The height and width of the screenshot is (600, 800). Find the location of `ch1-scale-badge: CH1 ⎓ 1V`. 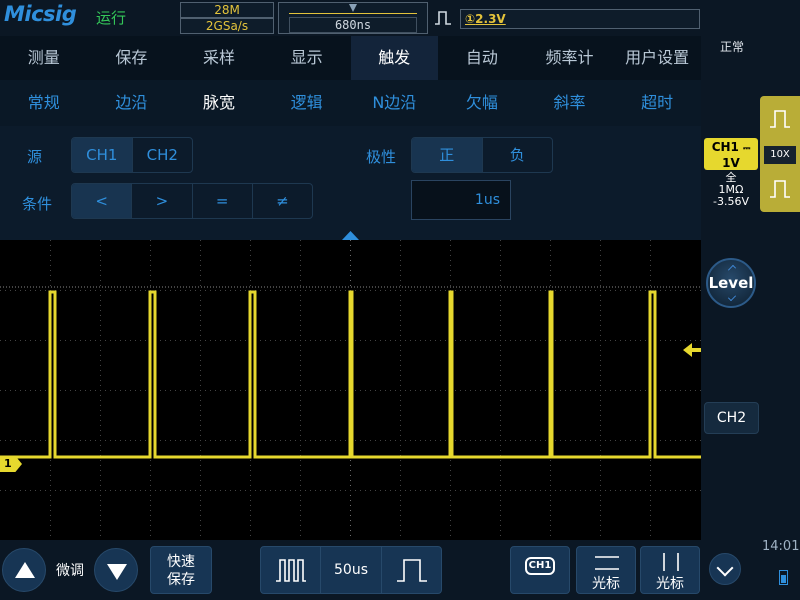

ch1-scale-badge: CH1 ⎓ 1V is located at coordinates (731, 154).